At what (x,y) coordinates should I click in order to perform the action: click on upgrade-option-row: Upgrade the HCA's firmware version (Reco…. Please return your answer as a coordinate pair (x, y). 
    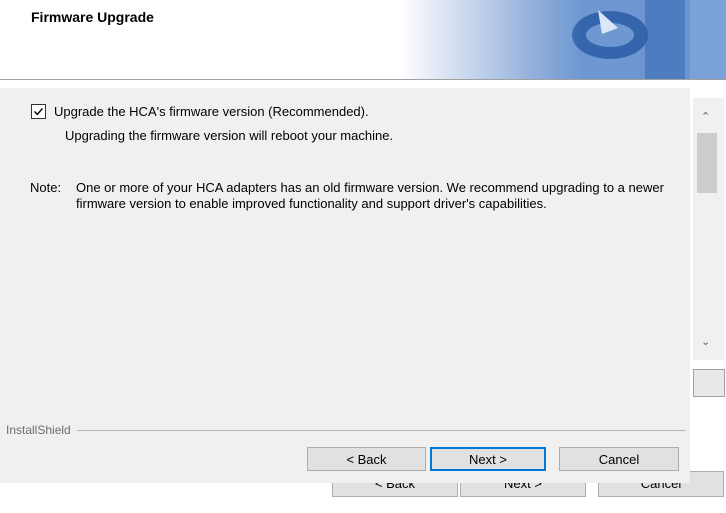
    Looking at the image, I should click on (200, 111).